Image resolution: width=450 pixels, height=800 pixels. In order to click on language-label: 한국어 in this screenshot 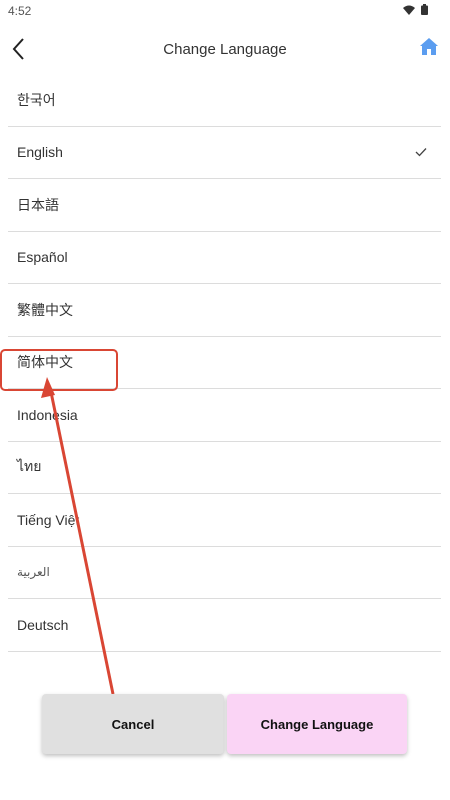, I will do `click(36, 99)`.